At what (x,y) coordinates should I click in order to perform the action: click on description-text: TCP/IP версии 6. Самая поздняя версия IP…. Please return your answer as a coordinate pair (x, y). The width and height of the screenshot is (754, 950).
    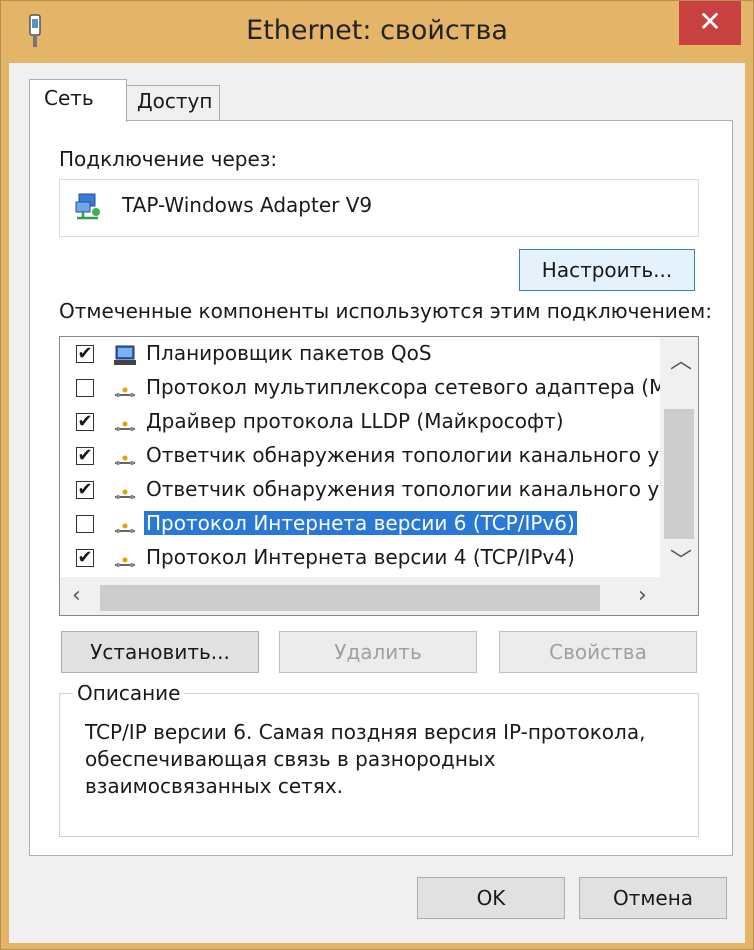
    Looking at the image, I should click on (365, 759).